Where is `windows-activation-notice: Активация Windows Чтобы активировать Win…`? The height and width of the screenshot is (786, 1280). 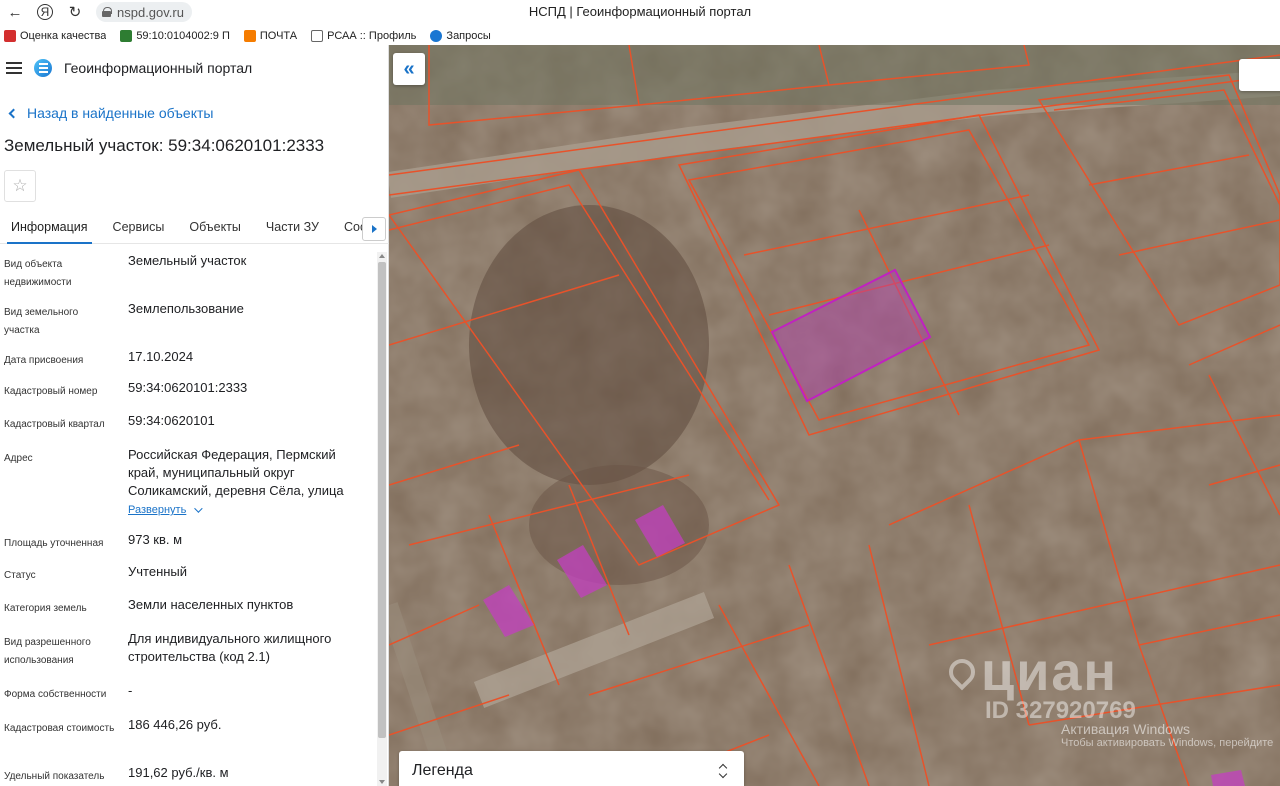
windows-activation-notice: Активация Windows Чтобы активировать Win… is located at coordinates (1167, 735).